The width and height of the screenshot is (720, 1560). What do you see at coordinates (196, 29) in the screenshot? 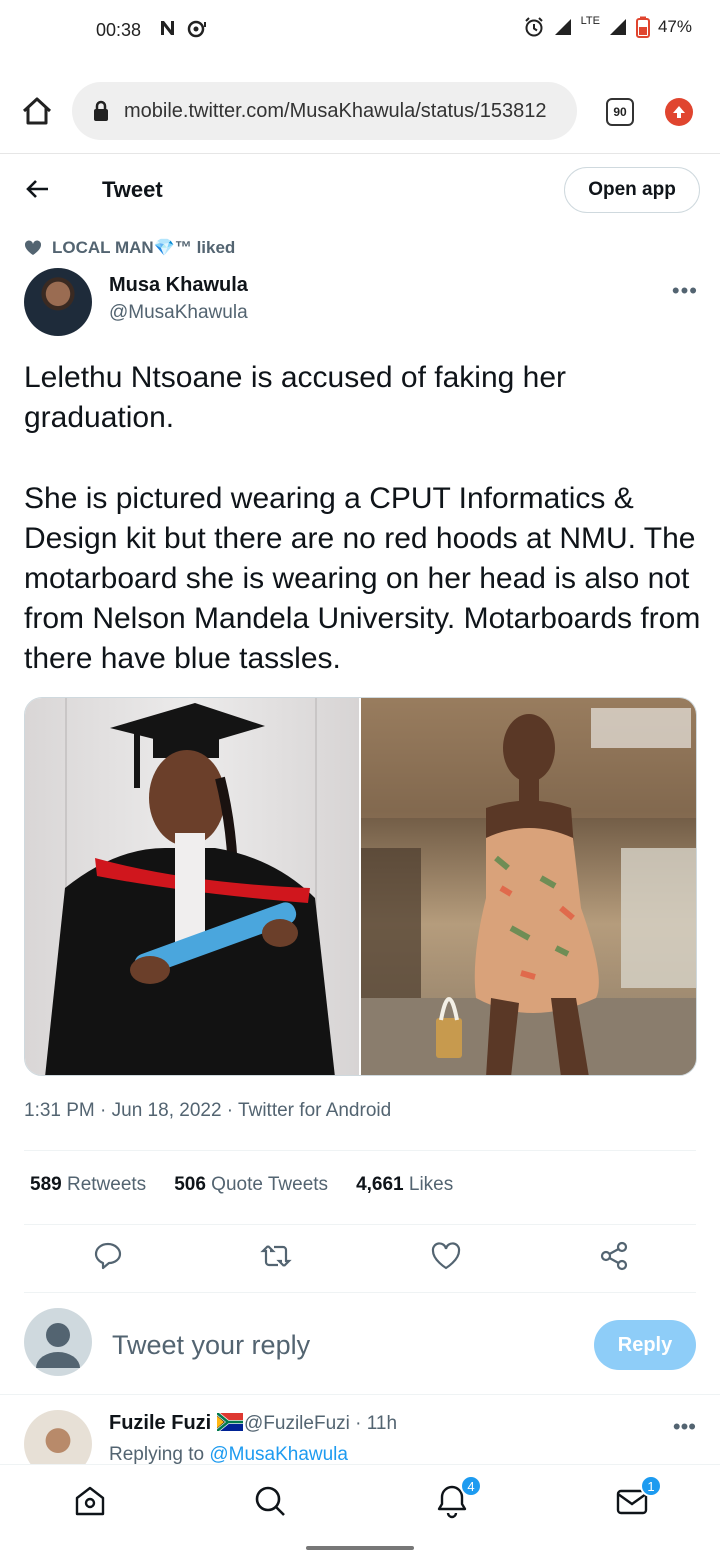
I see `record-notification-icon` at bounding box center [196, 29].